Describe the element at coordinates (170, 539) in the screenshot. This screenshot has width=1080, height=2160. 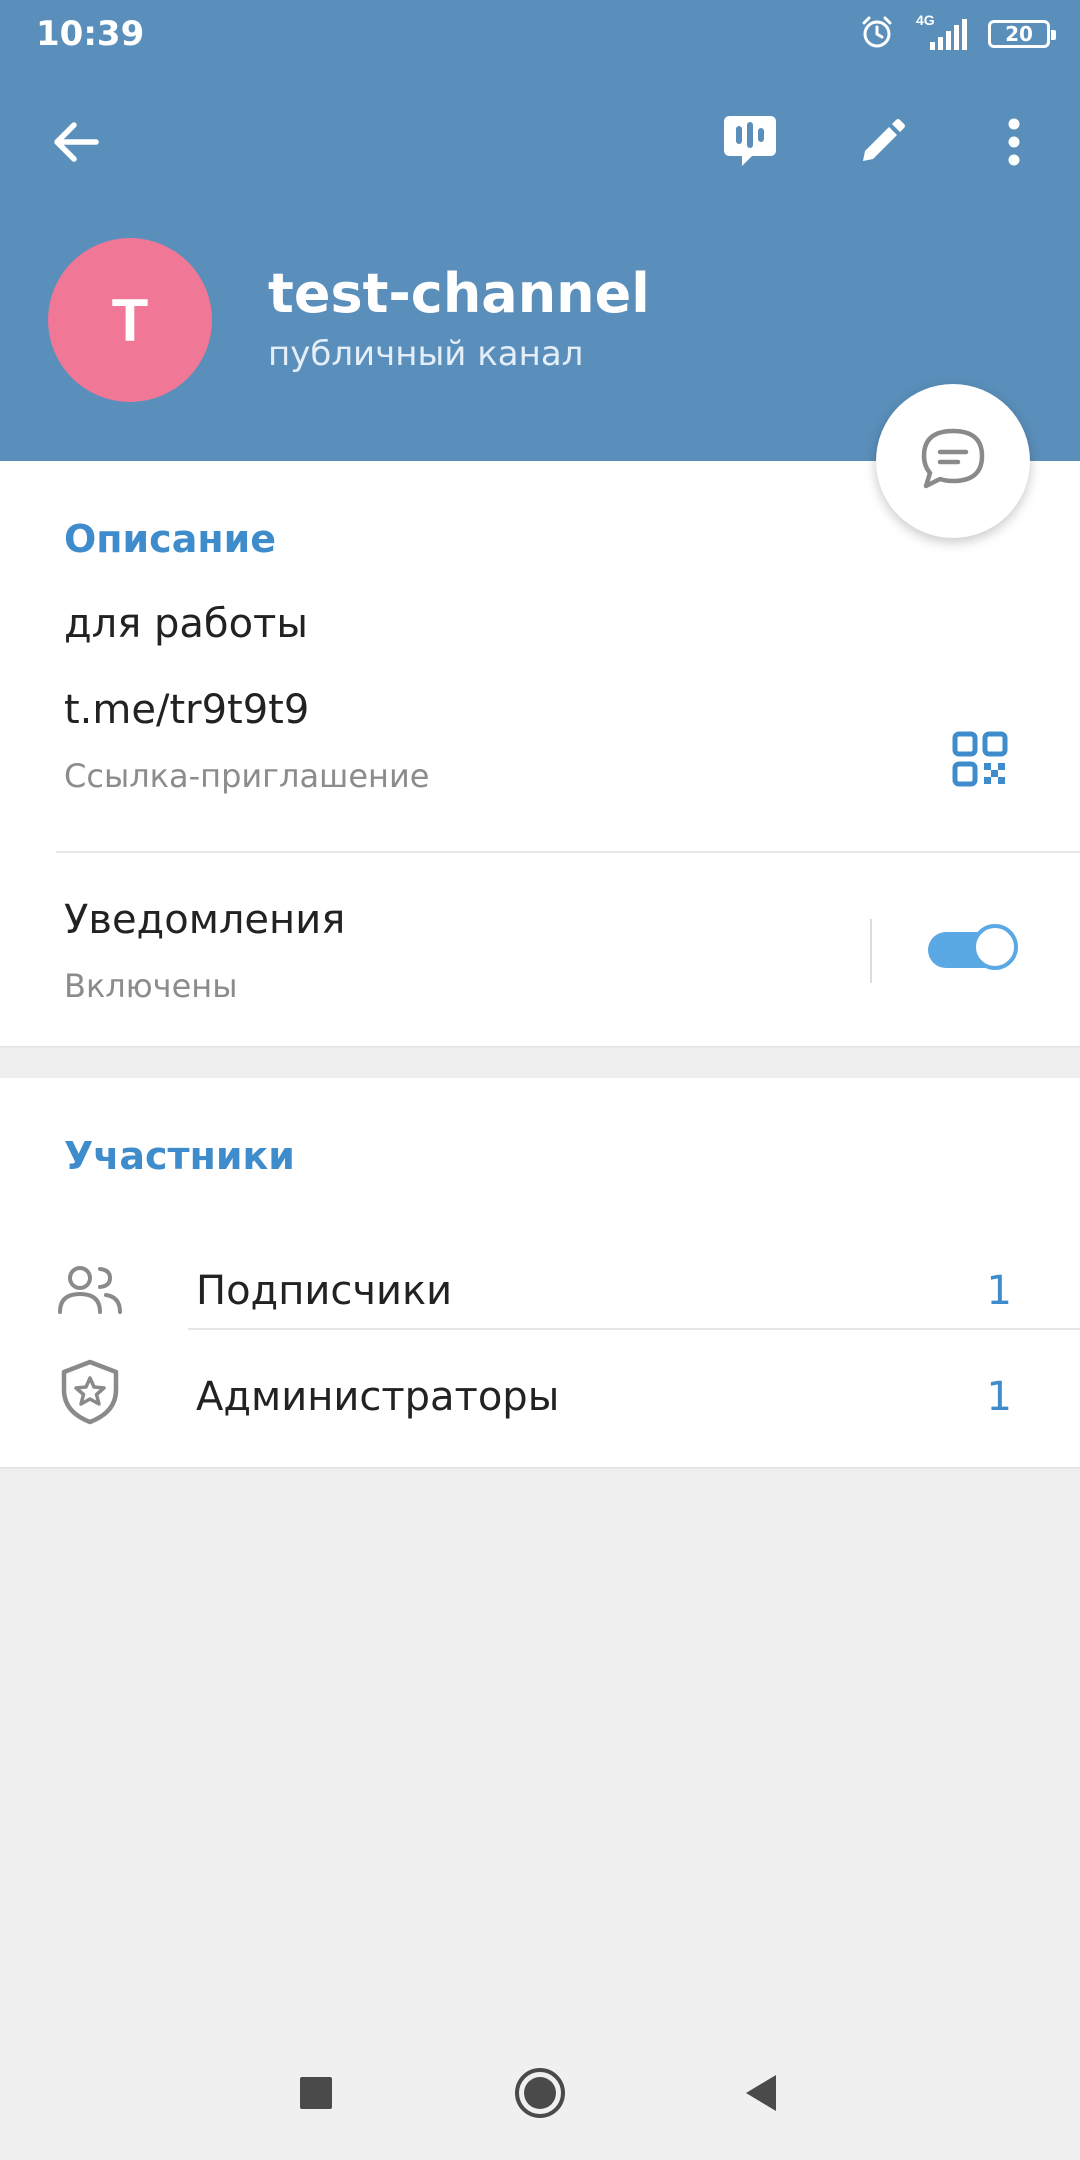
I see `description-section-title: Описание` at that location.